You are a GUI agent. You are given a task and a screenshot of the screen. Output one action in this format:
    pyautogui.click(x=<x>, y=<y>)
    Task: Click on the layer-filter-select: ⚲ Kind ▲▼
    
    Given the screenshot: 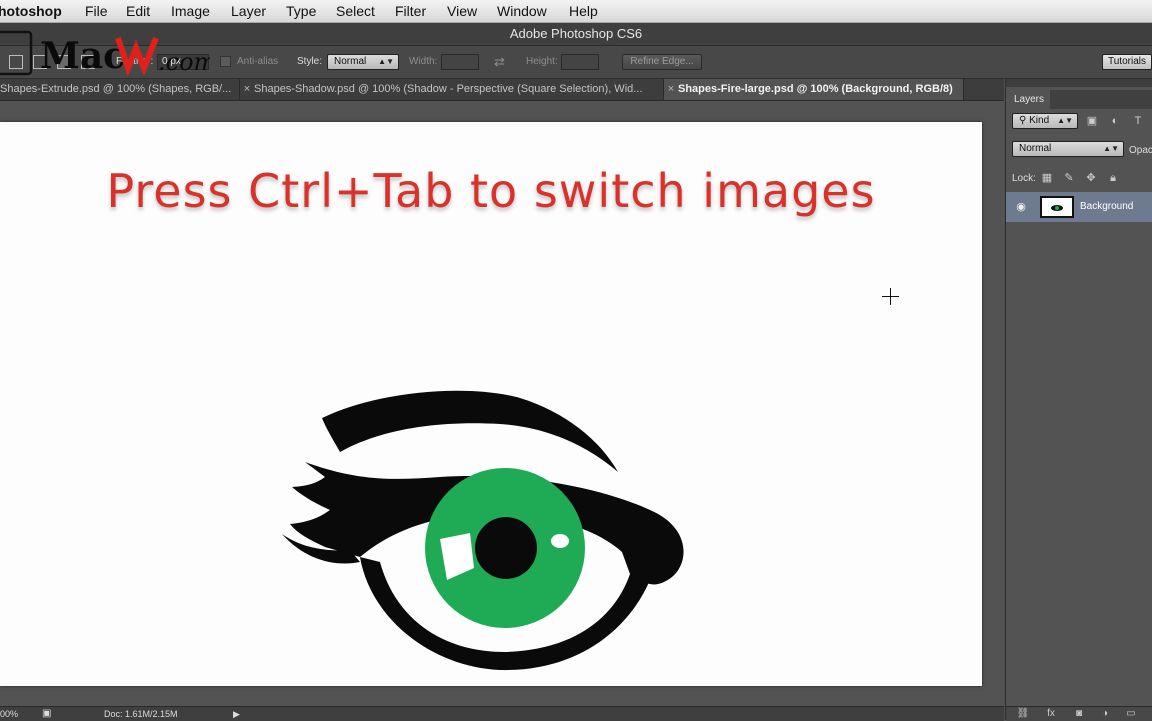 What is the action you would take?
    pyautogui.click(x=1045, y=121)
    